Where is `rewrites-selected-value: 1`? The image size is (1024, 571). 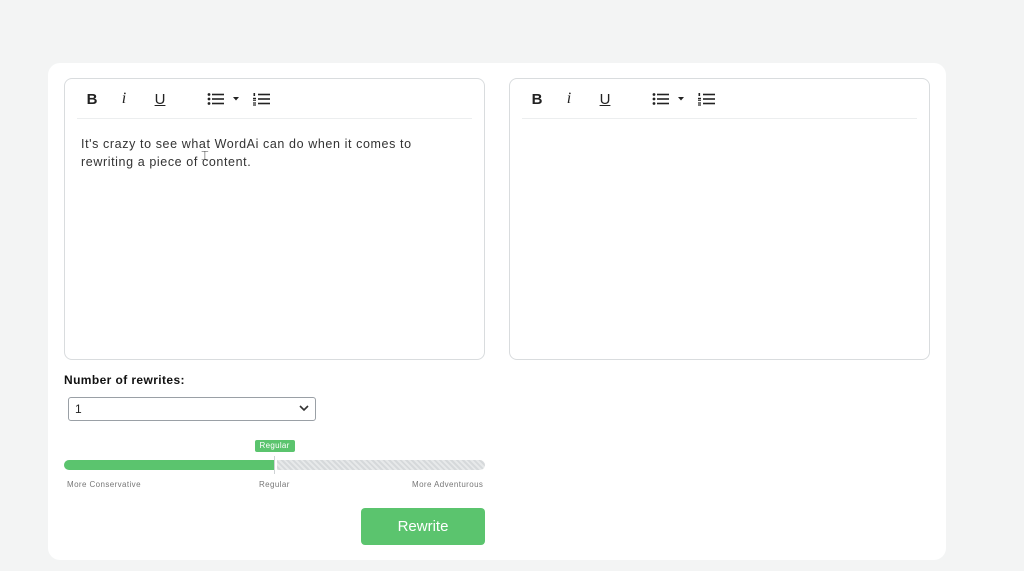
rewrites-selected-value: 1 is located at coordinates (78, 409).